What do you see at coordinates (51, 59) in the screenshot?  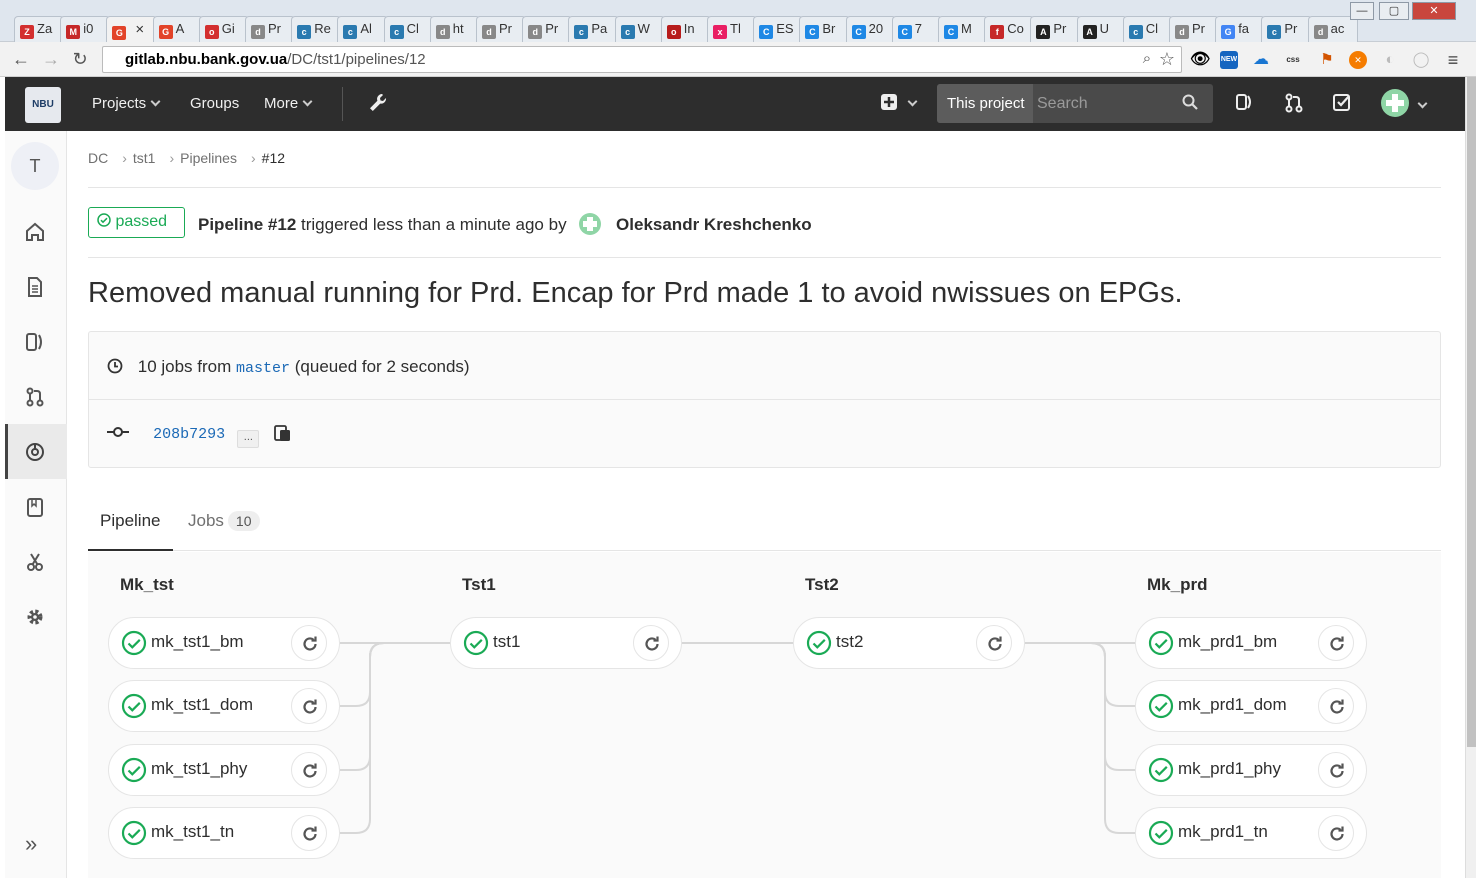 I see `forward-icon: →` at bounding box center [51, 59].